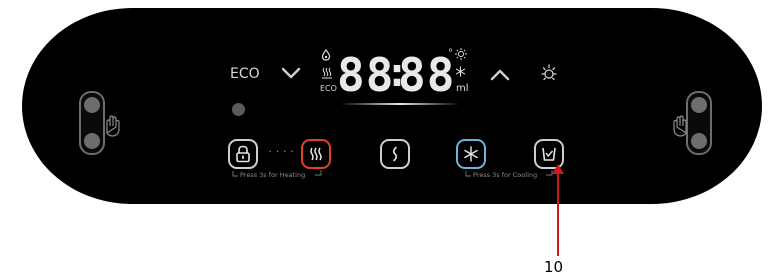 The image size is (776, 279). Describe the element at coordinates (273, 175) in the screenshot. I see `press-heating-hint: Press 3s for Heating` at that location.